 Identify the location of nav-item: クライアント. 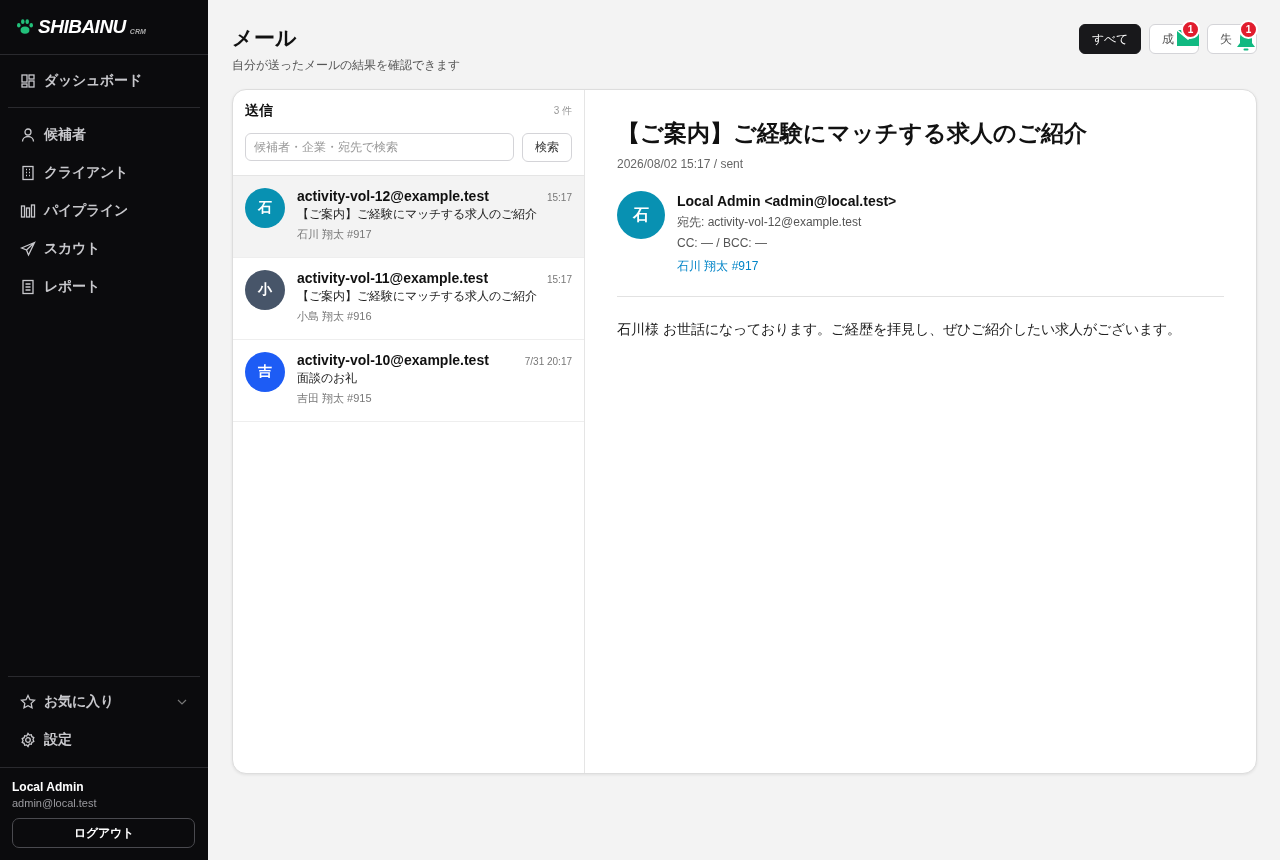
(104, 173).